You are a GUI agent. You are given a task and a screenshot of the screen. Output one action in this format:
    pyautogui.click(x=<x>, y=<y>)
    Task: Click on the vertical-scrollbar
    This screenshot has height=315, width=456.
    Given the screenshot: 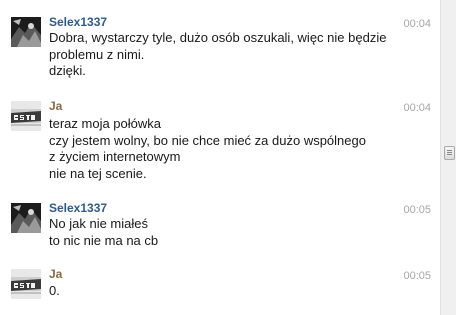 What is the action you would take?
    pyautogui.click(x=448, y=157)
    